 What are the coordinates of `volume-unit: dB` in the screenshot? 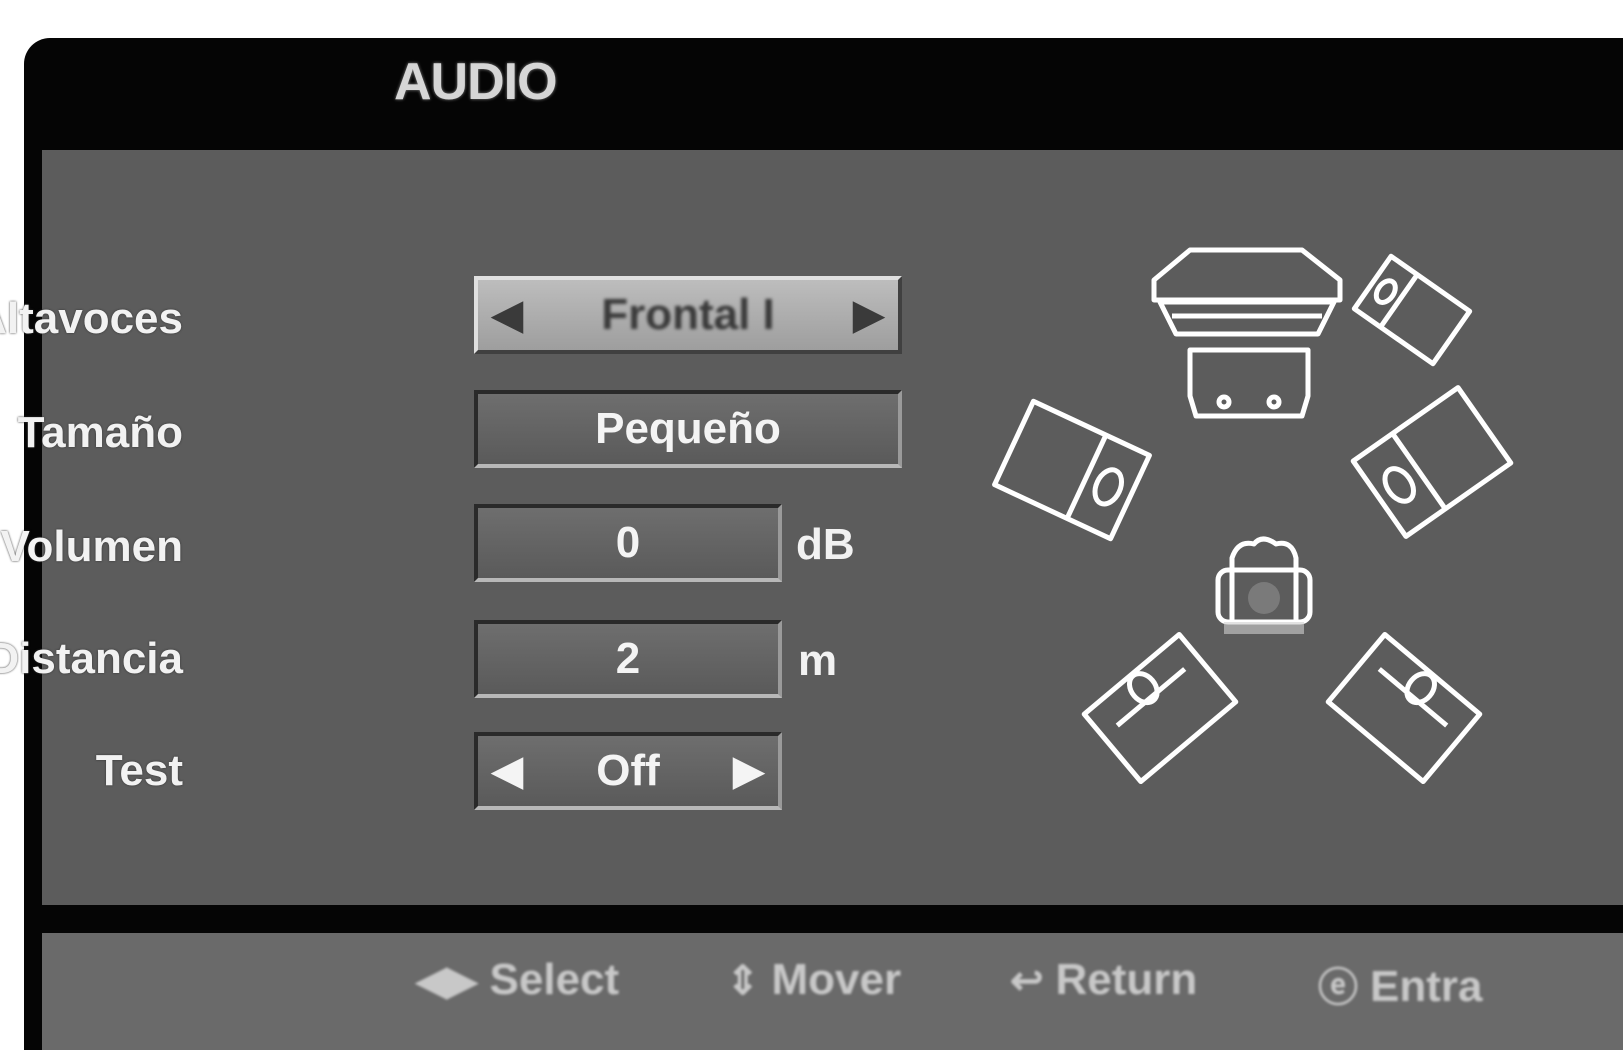 It's located at (825, 544).